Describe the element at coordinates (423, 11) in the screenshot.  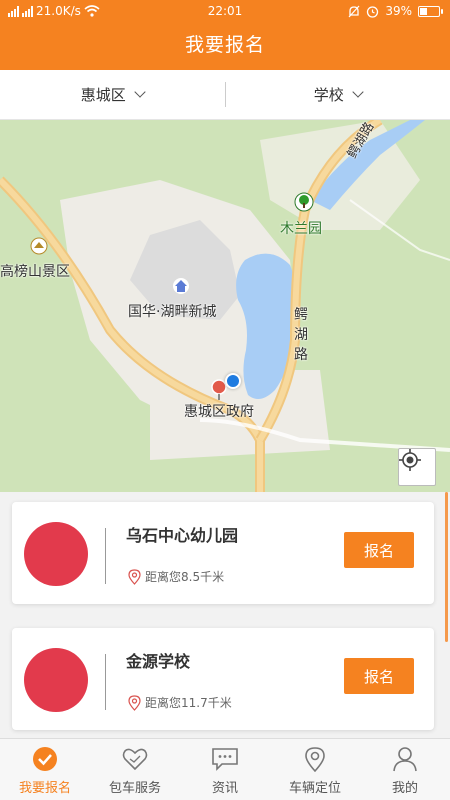
I see `battery-fill` at that location.